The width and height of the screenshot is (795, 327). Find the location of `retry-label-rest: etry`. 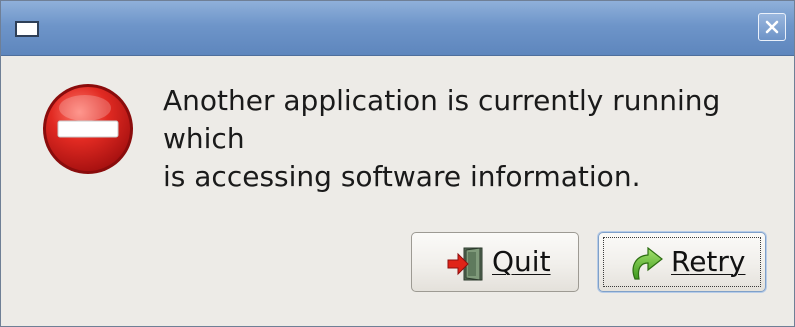

retry-label-rest: etry is located at coordinates (717, 261).